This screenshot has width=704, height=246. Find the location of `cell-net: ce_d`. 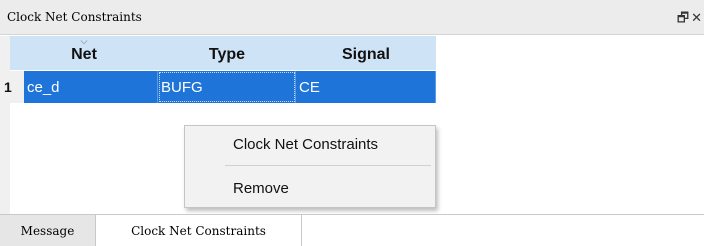

cell-net: ce_d is located at coordinates (91, 87).